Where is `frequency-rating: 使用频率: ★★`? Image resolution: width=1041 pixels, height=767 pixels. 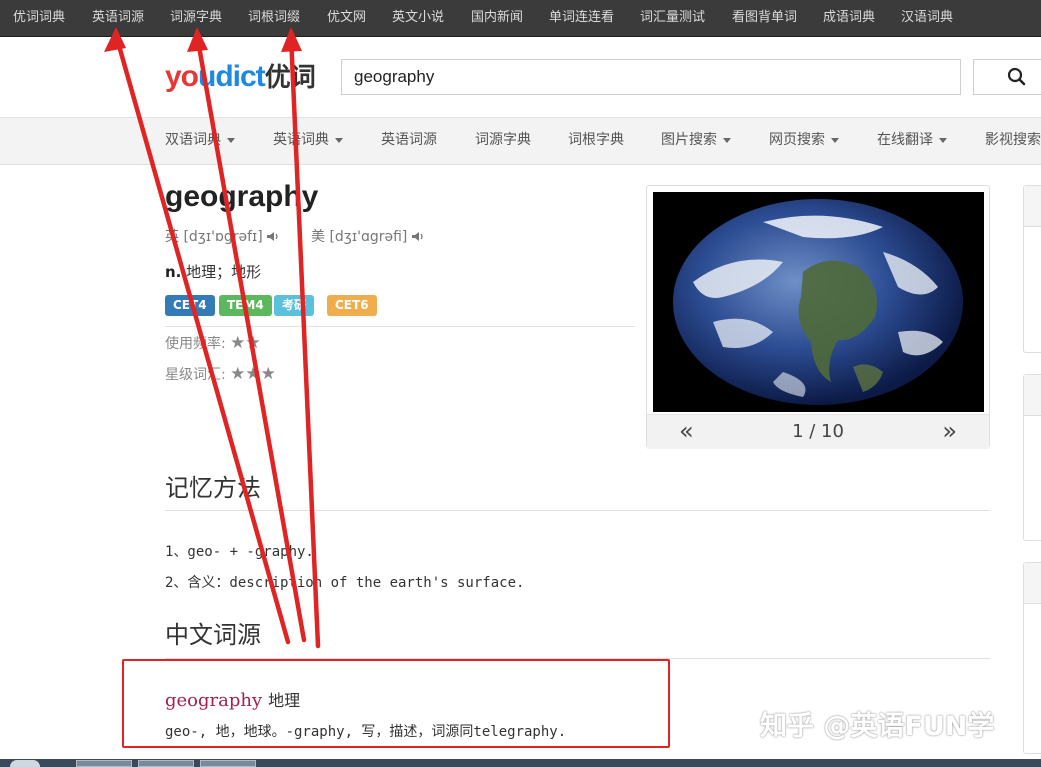 frequency-rating: 使用频率: ★★ is located at coordinates (213, 343).